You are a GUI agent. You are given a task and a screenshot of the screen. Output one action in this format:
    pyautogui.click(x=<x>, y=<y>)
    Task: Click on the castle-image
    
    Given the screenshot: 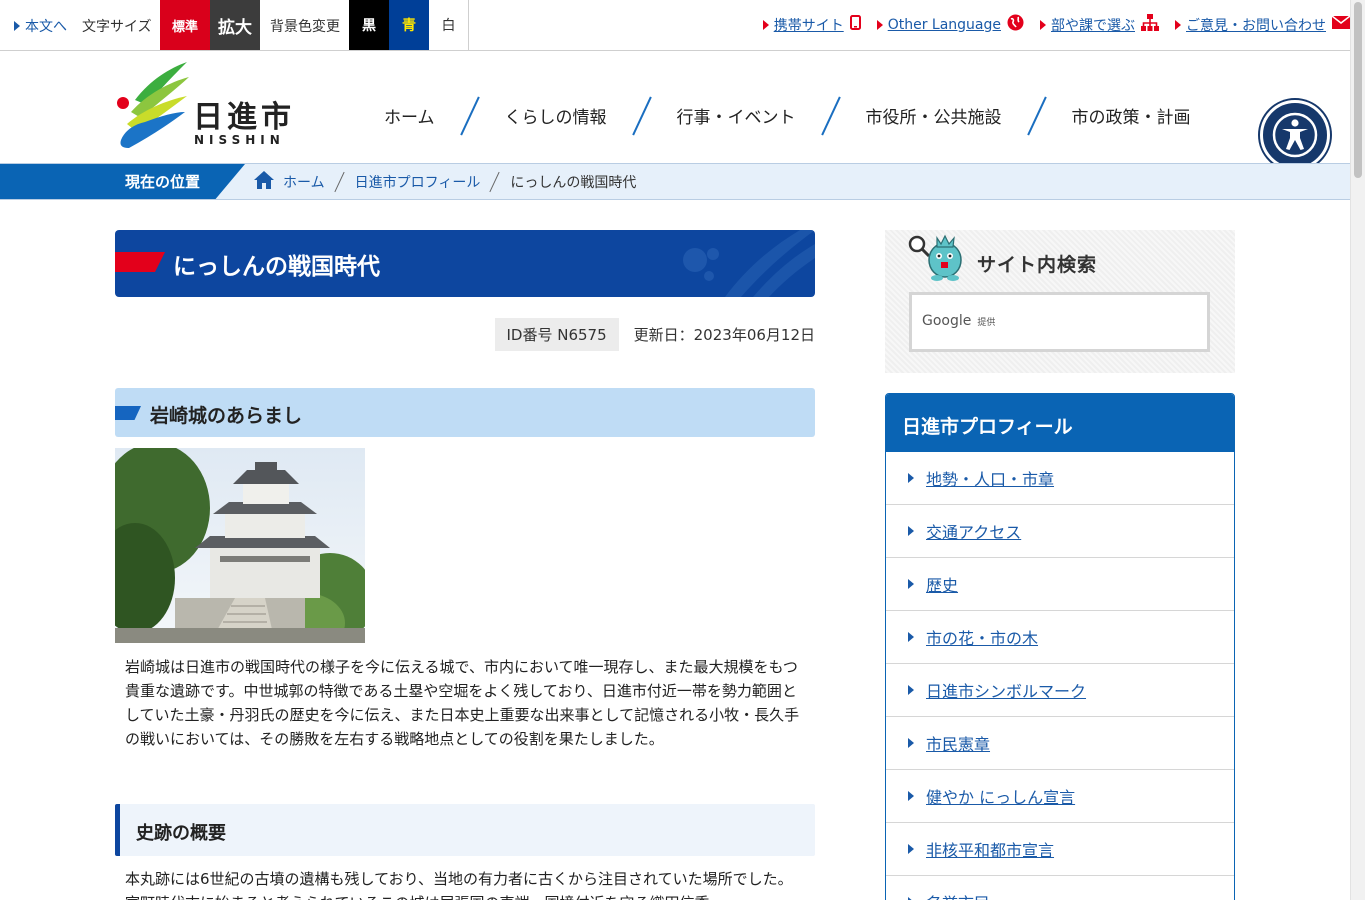 What is the action you would take?
    pyautogui.click(x=240, y=545)
    